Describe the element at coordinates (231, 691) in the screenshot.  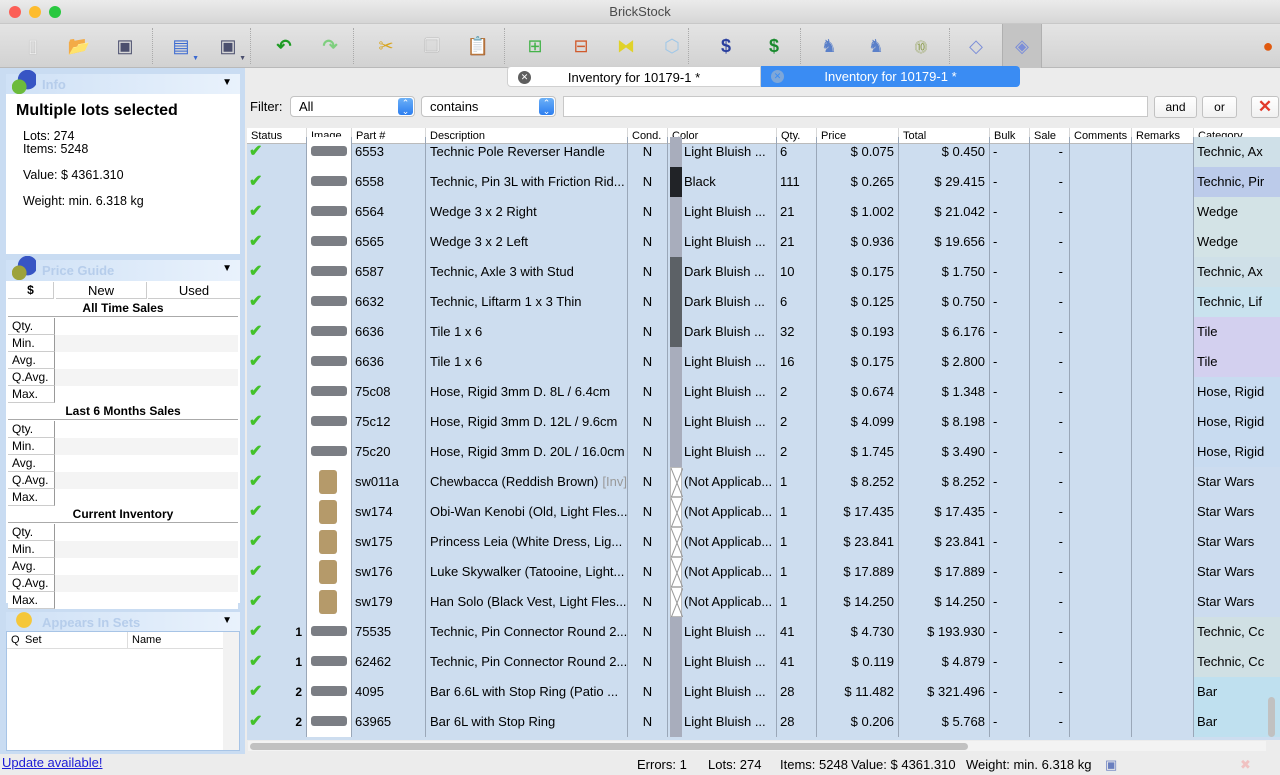
I see `sets-scrollbar` at that location.